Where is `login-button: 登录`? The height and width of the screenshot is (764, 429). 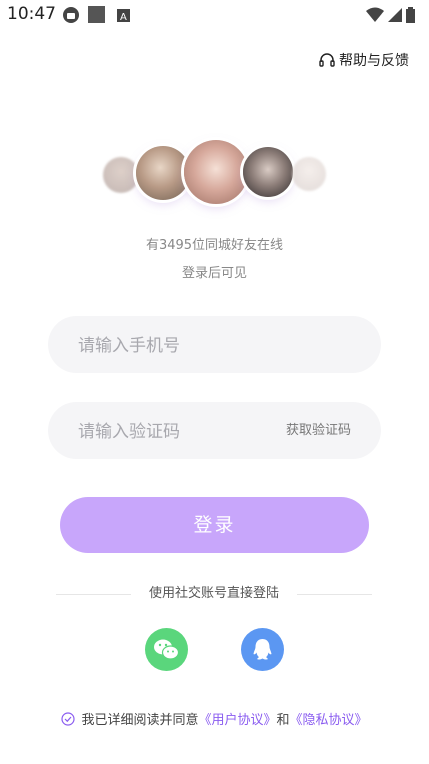
login-button: 登录 is located at coordinates (214, 525).